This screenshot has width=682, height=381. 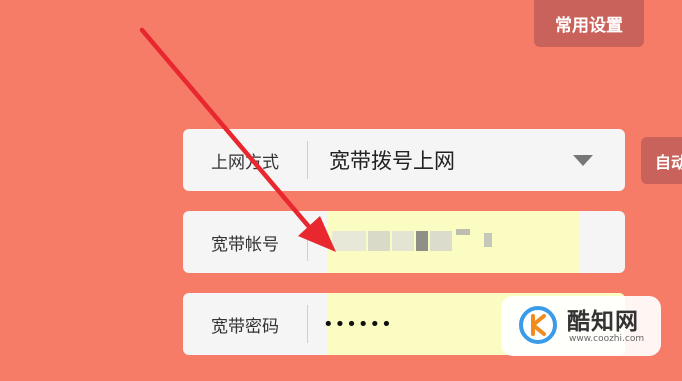 I want to click on coozhi-watermark: 酷知网 www.coozhi.com, so click(x=581, y=326).